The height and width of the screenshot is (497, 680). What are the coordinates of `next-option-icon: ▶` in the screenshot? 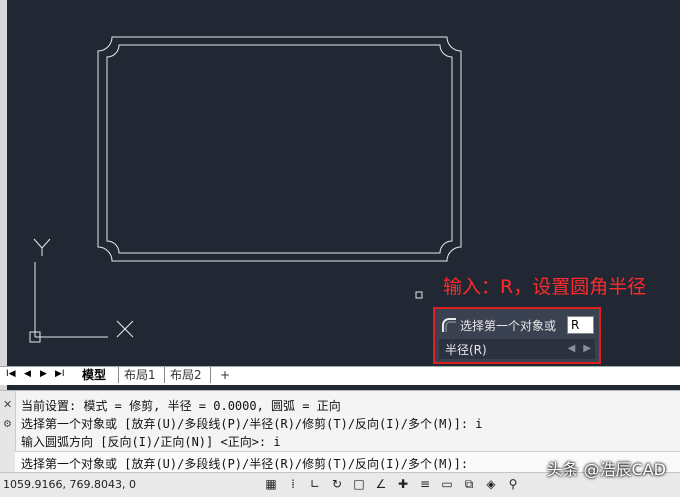 It's located at (587, 348).